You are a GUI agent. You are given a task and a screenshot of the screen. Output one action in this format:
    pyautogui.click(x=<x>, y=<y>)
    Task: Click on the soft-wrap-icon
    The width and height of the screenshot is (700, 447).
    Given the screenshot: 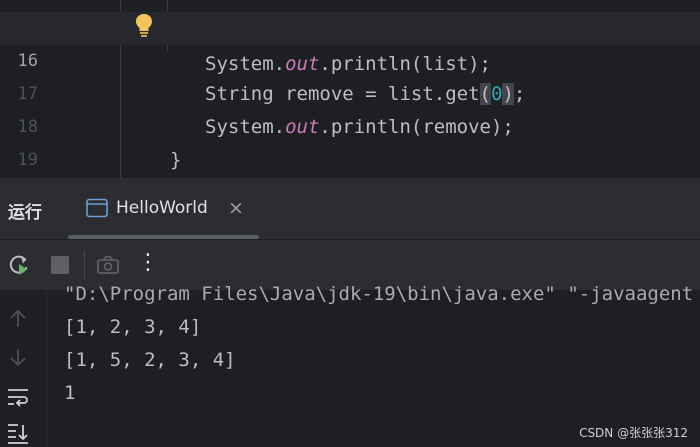 What is the action you would take?
    pyautogui.click(x=18, y=397)
    